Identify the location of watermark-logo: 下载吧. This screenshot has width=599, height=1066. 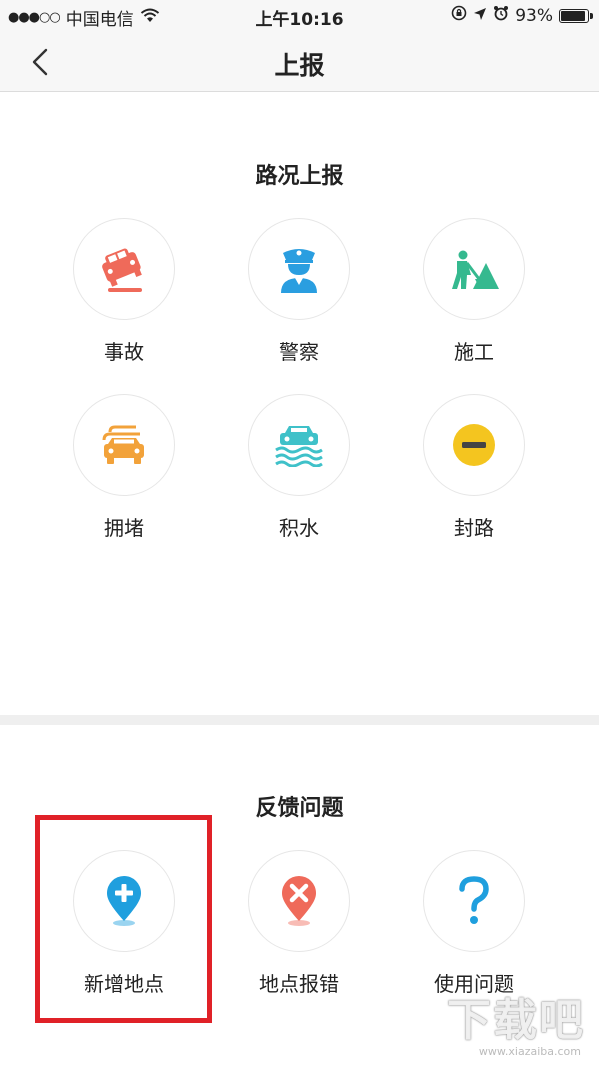
(516, 1020).